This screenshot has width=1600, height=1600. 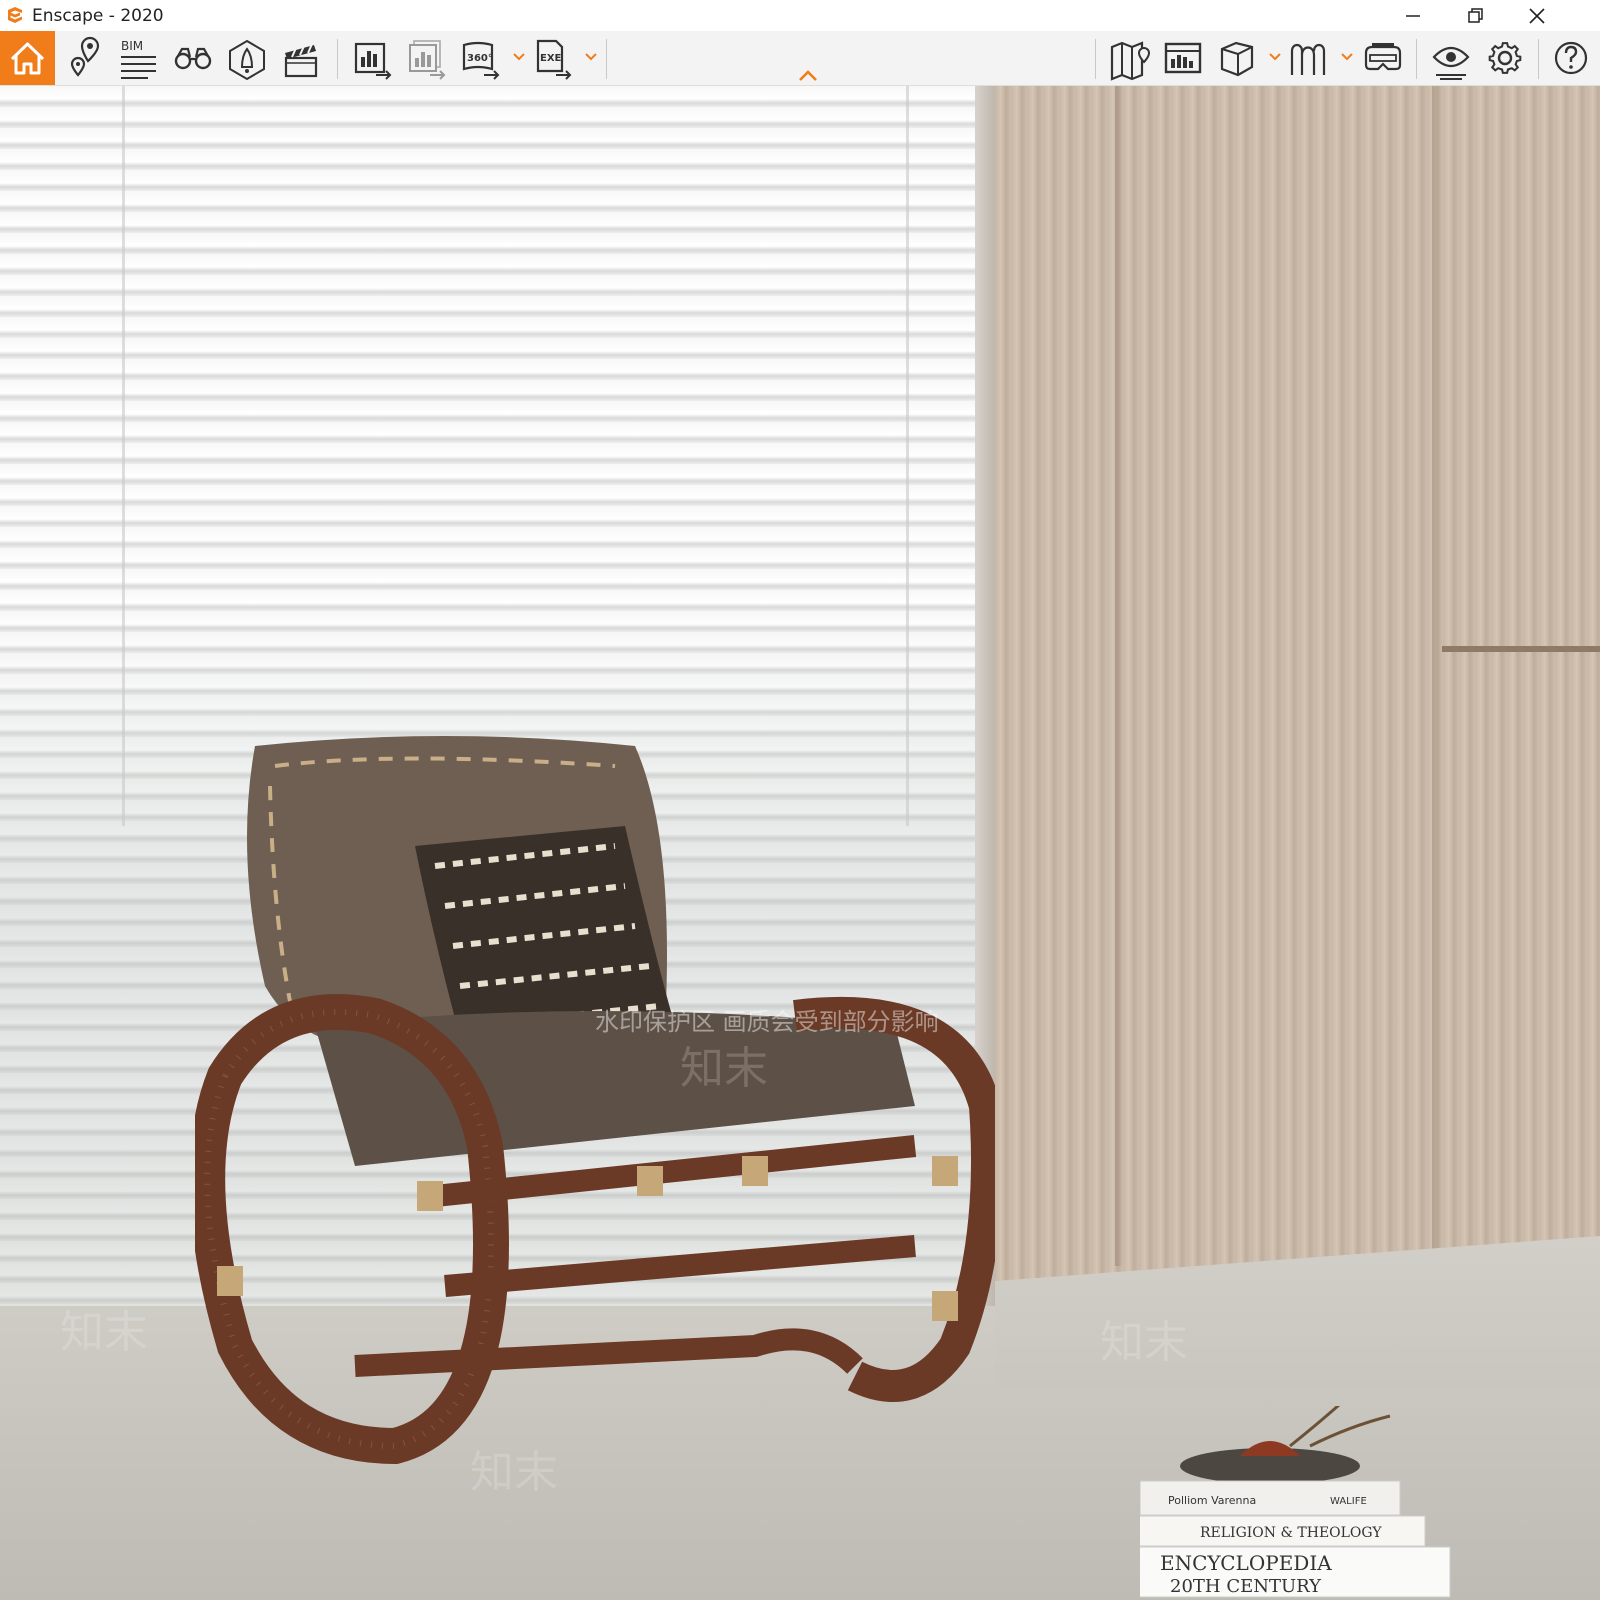 I want to click on cube-icon, so click(x=1237, y=59).